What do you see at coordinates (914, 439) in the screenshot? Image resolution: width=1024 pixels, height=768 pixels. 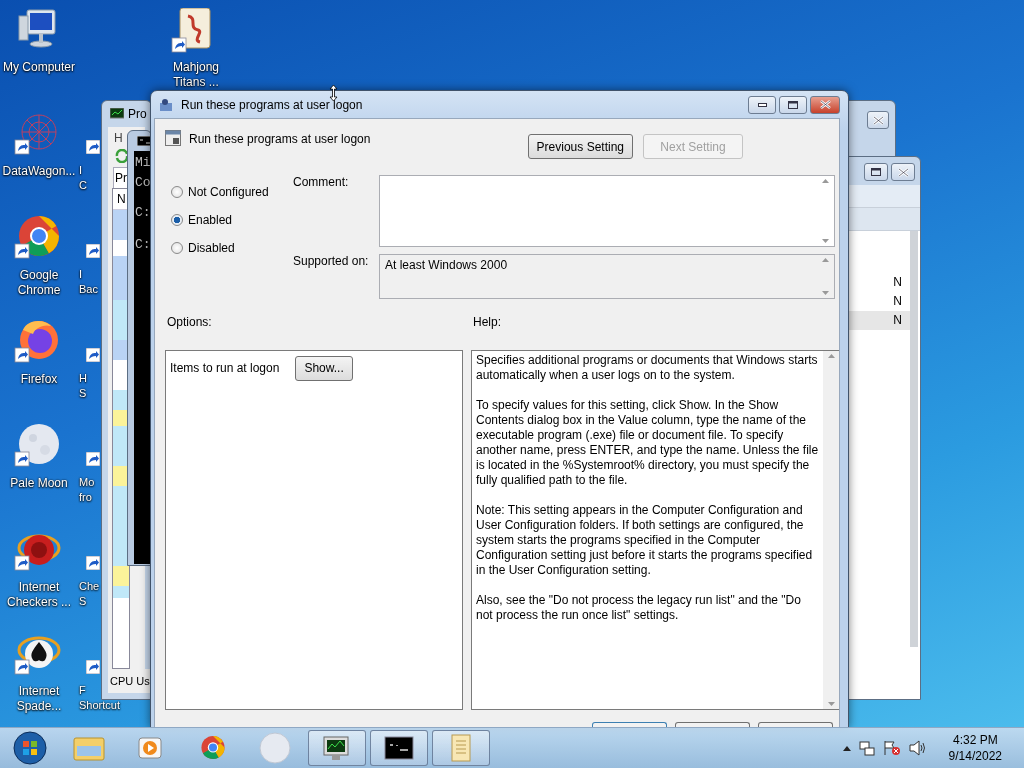 I see `scrollbar` at bounding box center [914, 439].